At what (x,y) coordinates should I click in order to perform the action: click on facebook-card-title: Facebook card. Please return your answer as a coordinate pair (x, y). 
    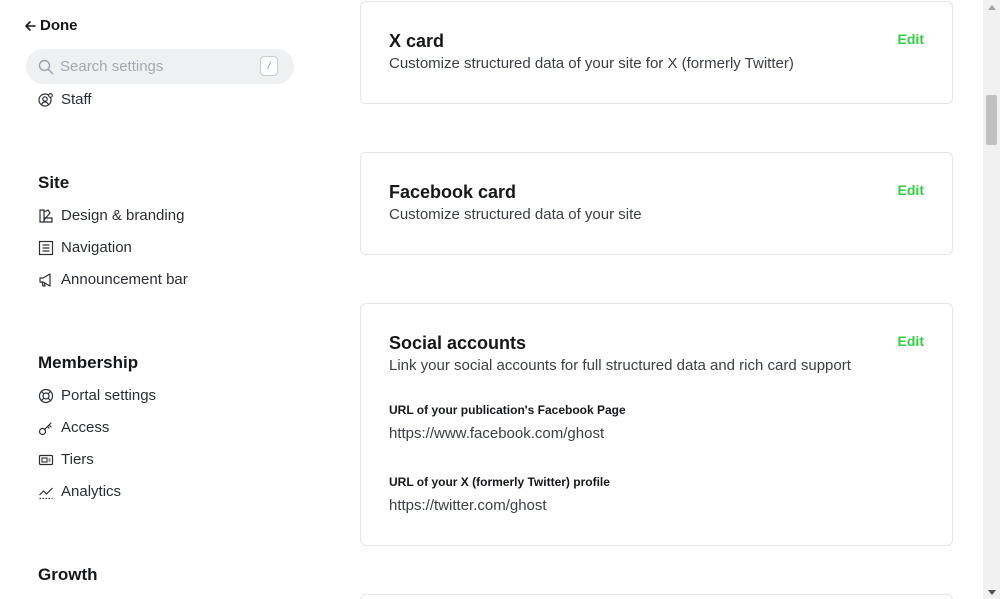
    Looking at the image, I should click on (453, 192).